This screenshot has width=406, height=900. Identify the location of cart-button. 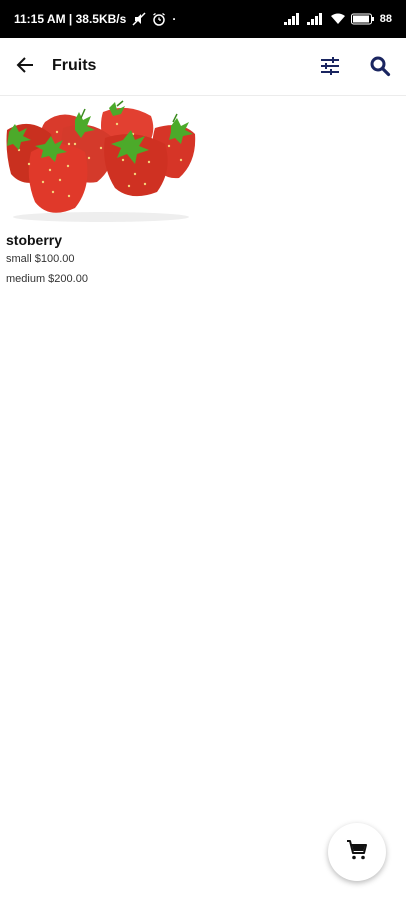
(357, 852).